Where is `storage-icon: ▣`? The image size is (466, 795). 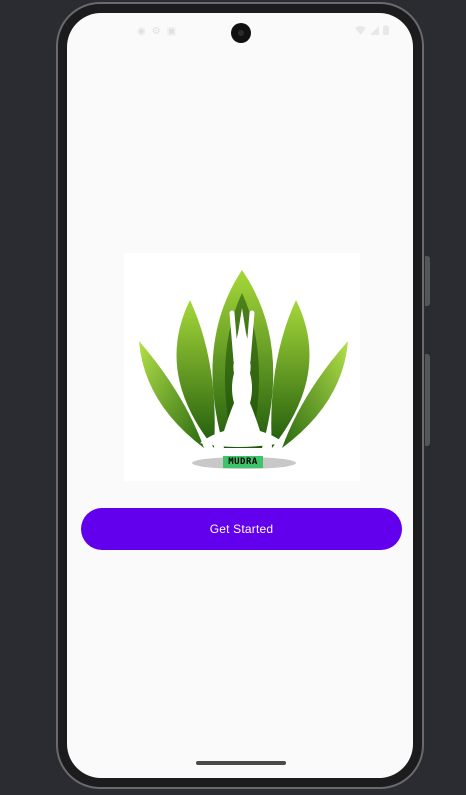 storage-icon: ▣ is located at coordinates (171, 31).